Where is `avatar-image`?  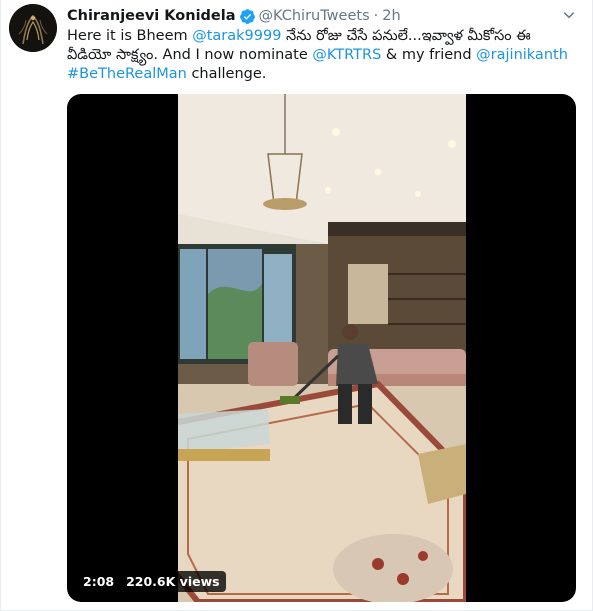 avatar-image is located at coordinates (33, 28).